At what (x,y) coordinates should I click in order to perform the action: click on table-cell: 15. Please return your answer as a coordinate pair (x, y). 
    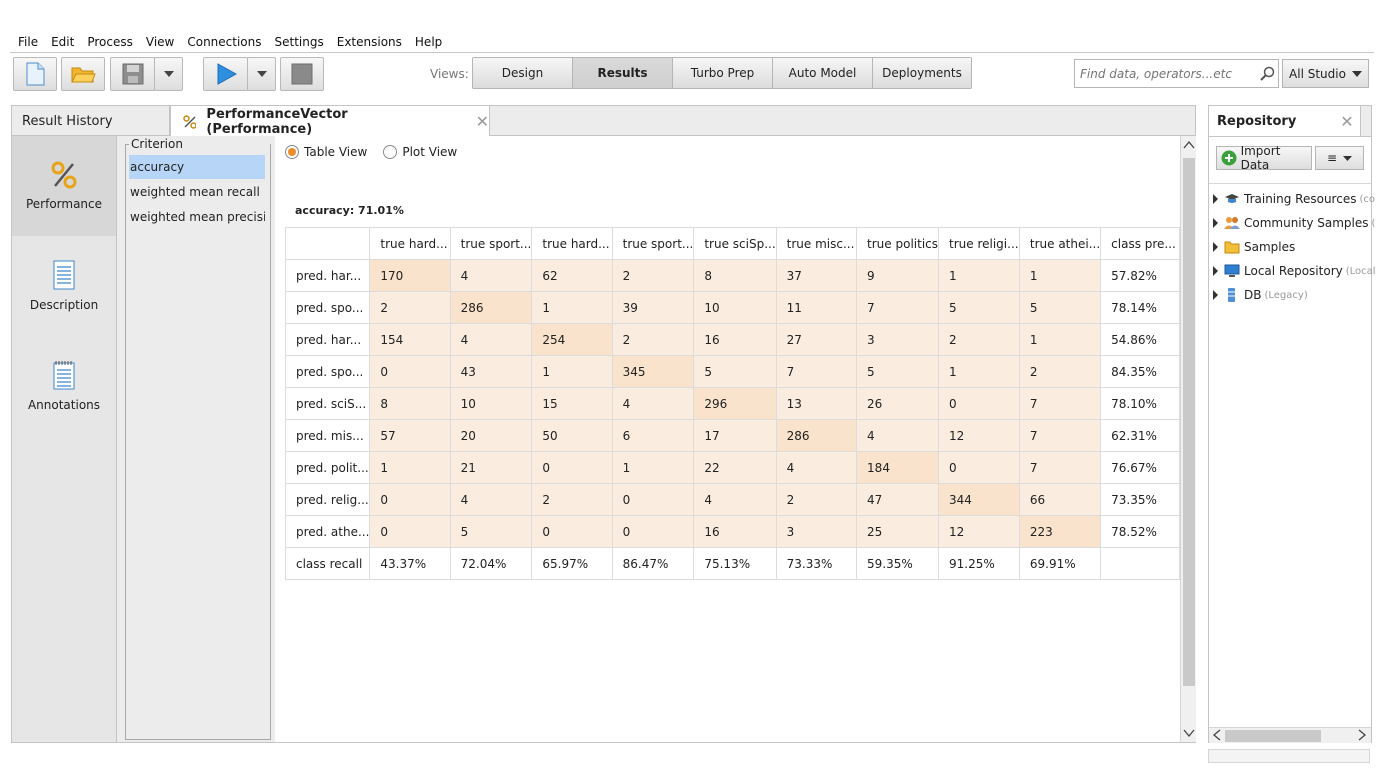
    Looking at the image, I should click on (572, 403).